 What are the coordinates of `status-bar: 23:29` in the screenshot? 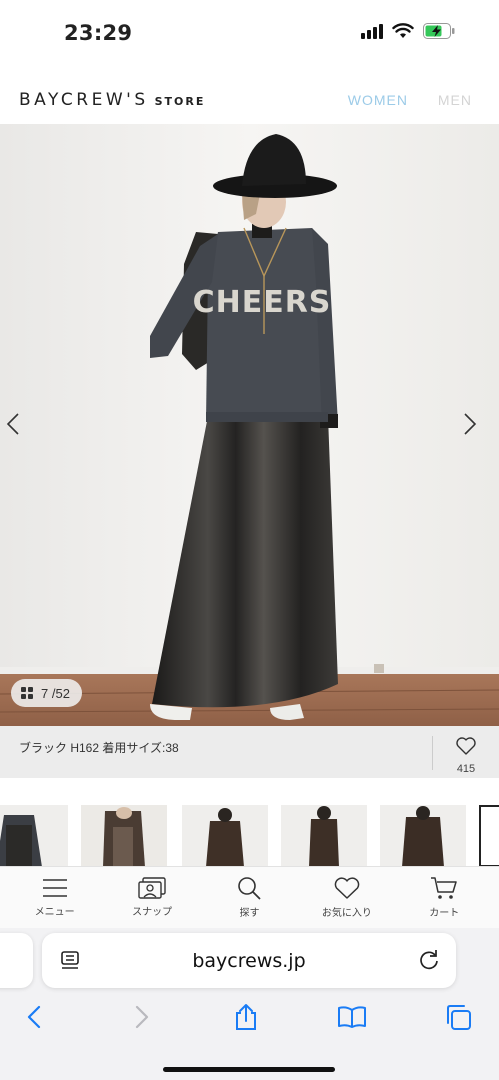 It's located at (249, 31).